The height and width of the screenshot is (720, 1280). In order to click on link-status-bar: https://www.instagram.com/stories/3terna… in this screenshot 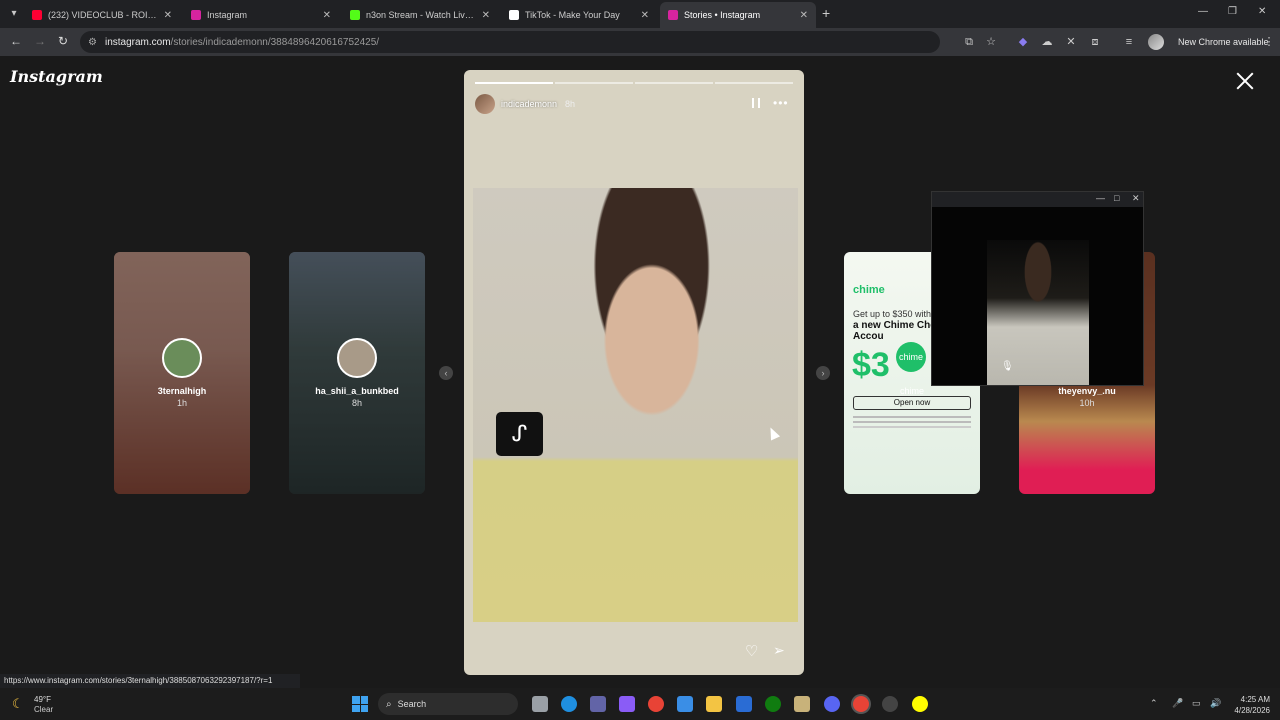, I will do `click(150, 681)`.